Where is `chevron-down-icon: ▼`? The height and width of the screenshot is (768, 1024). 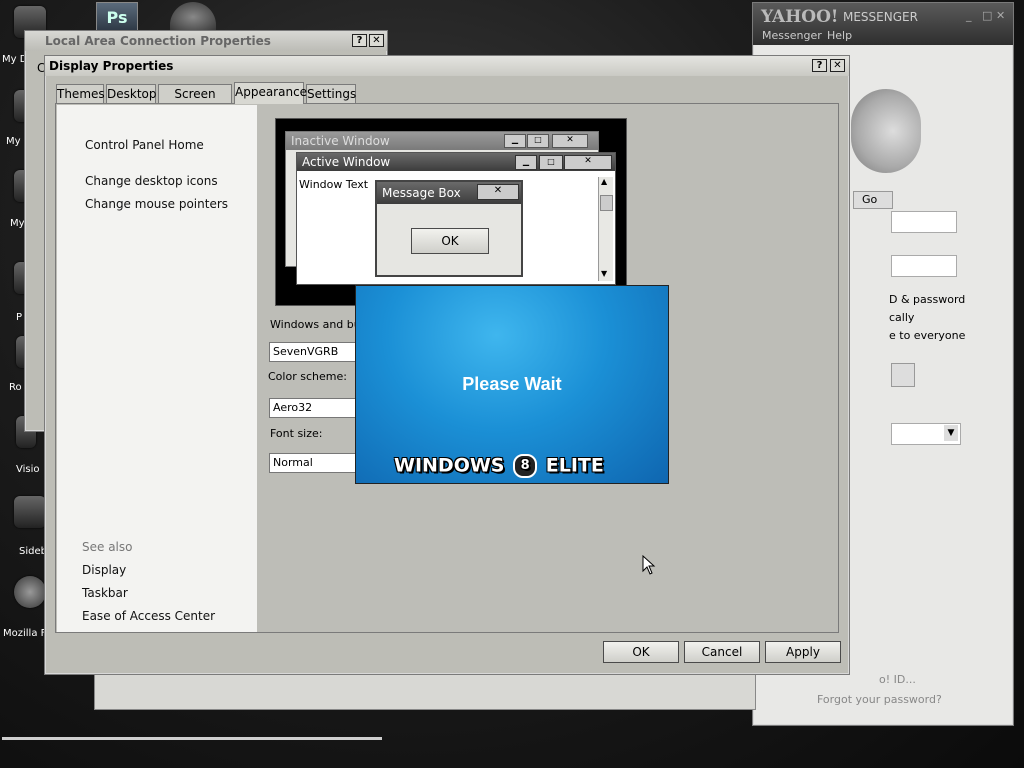
chevron-down-icon: ▼ is located at coordinates (951, 433).